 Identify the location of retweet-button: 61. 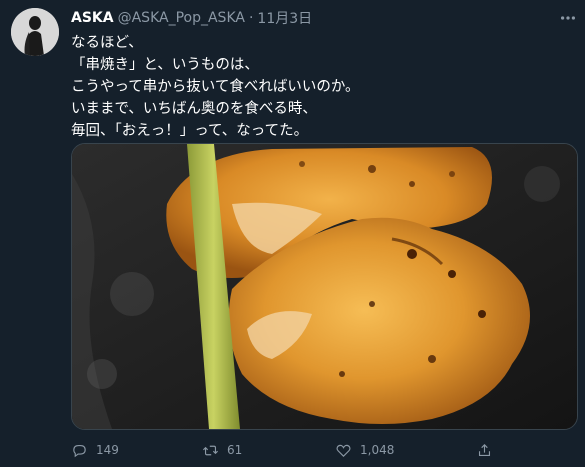
(222, 450).